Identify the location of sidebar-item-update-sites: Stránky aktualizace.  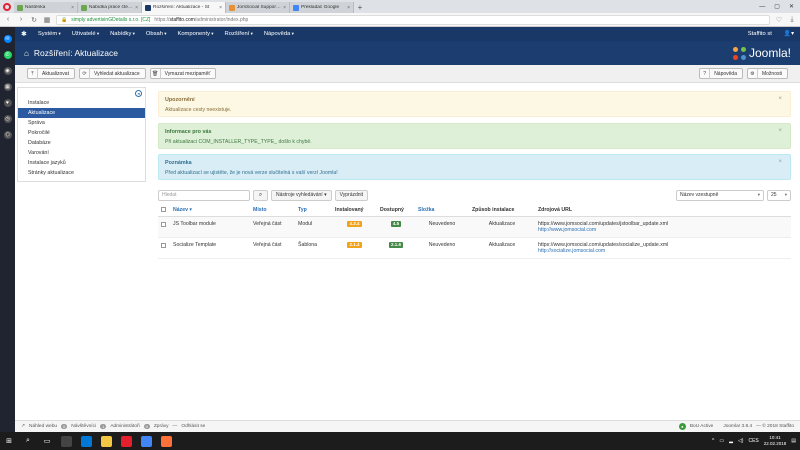
(81, 173).